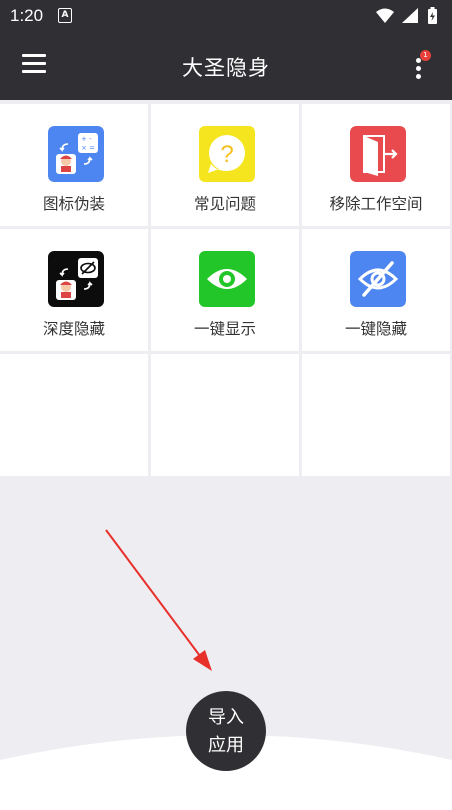 The height and width of the screenshot is (810, 452). I want to click on import-app-button: 导入 应用, so click(226, 731).